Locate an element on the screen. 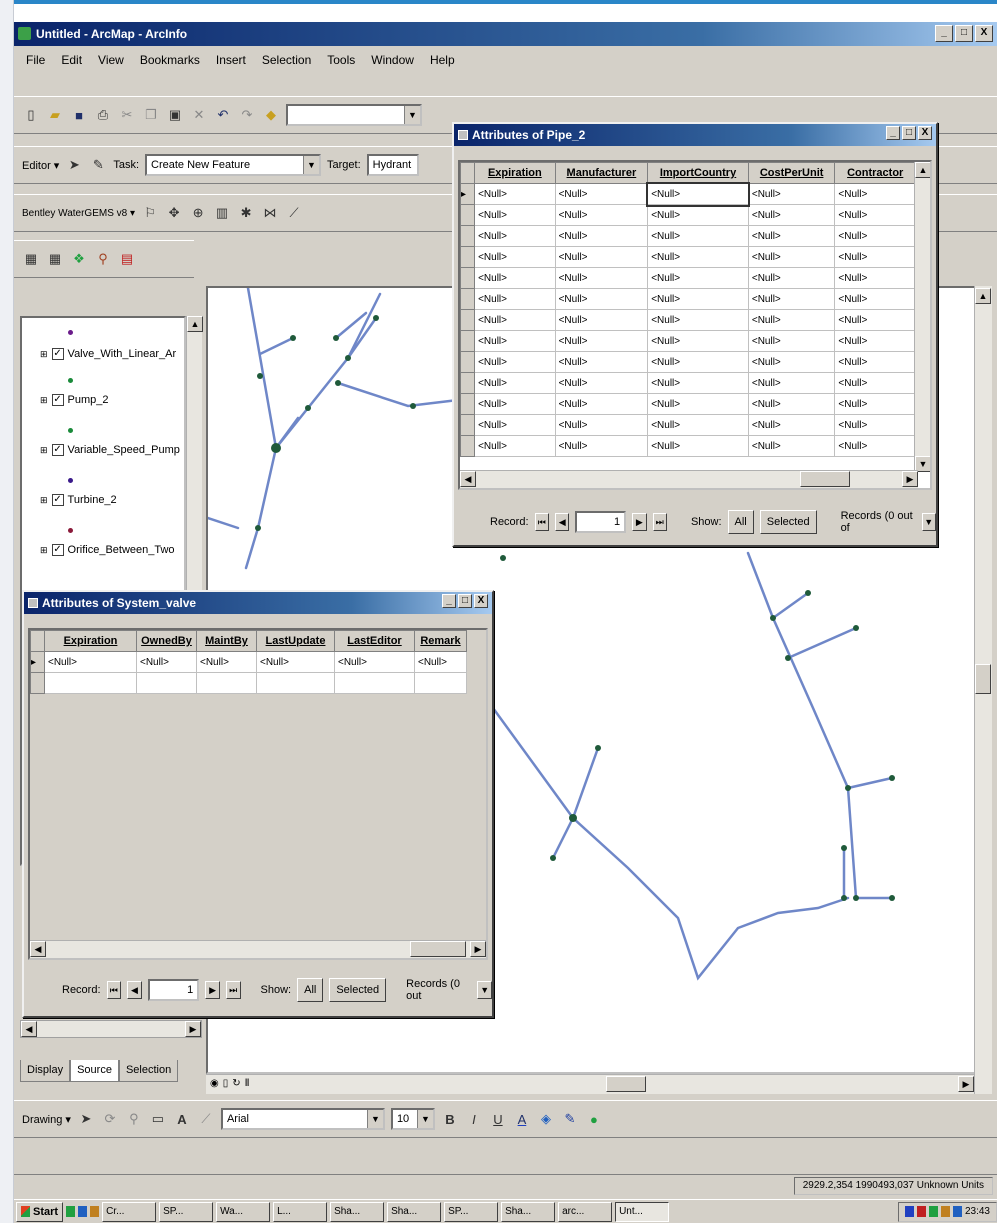 This screenshot has width=997, height=1223. layer-checkbox: ✓ is located at coordinates (57, 354).